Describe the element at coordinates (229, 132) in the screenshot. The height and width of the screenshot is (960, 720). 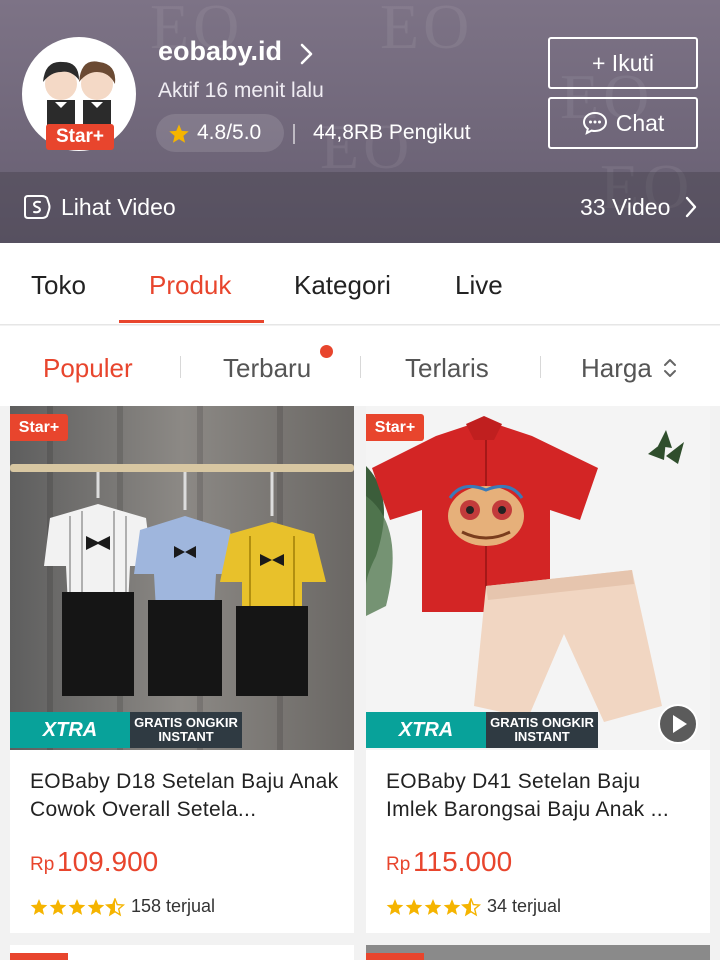
I see `shop-rating: 4.8/5.0` at that location.